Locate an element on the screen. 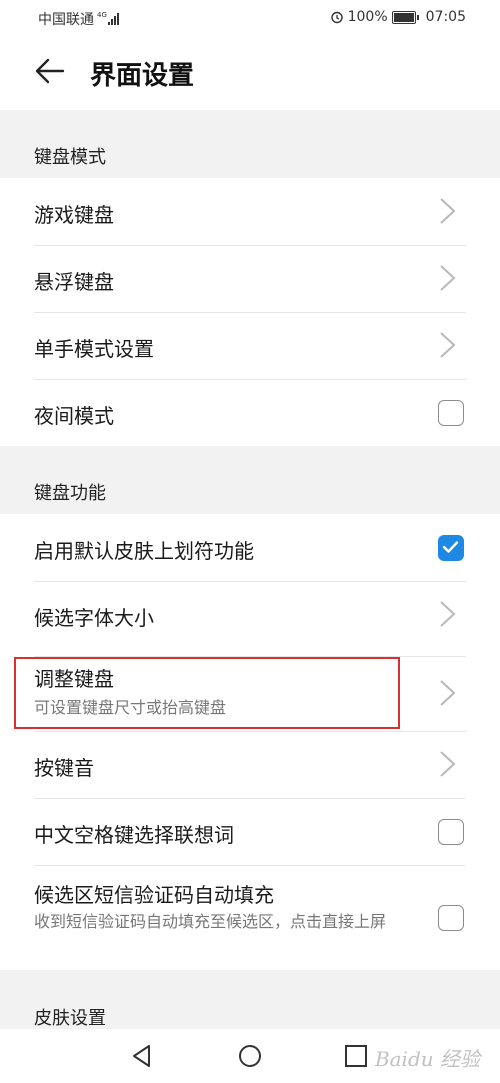  status-bar: 中国联通 4G 100% 07:05 is located at coordinates (250, 18).